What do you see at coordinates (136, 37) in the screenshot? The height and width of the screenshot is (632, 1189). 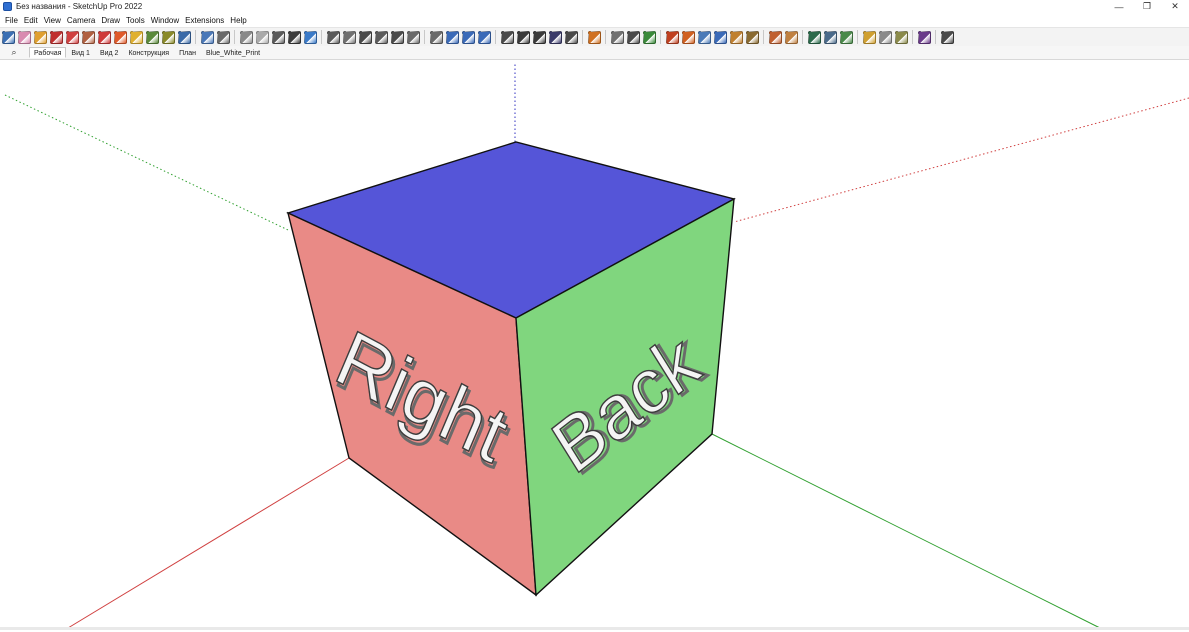 I see `offset-icon` at bounding box center [136, 37].